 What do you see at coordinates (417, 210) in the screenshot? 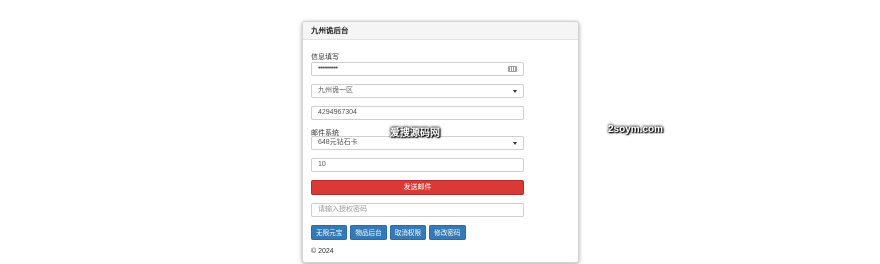
I see `auth-password-input: 请输入授权密码` at bounding box center [417, 210].